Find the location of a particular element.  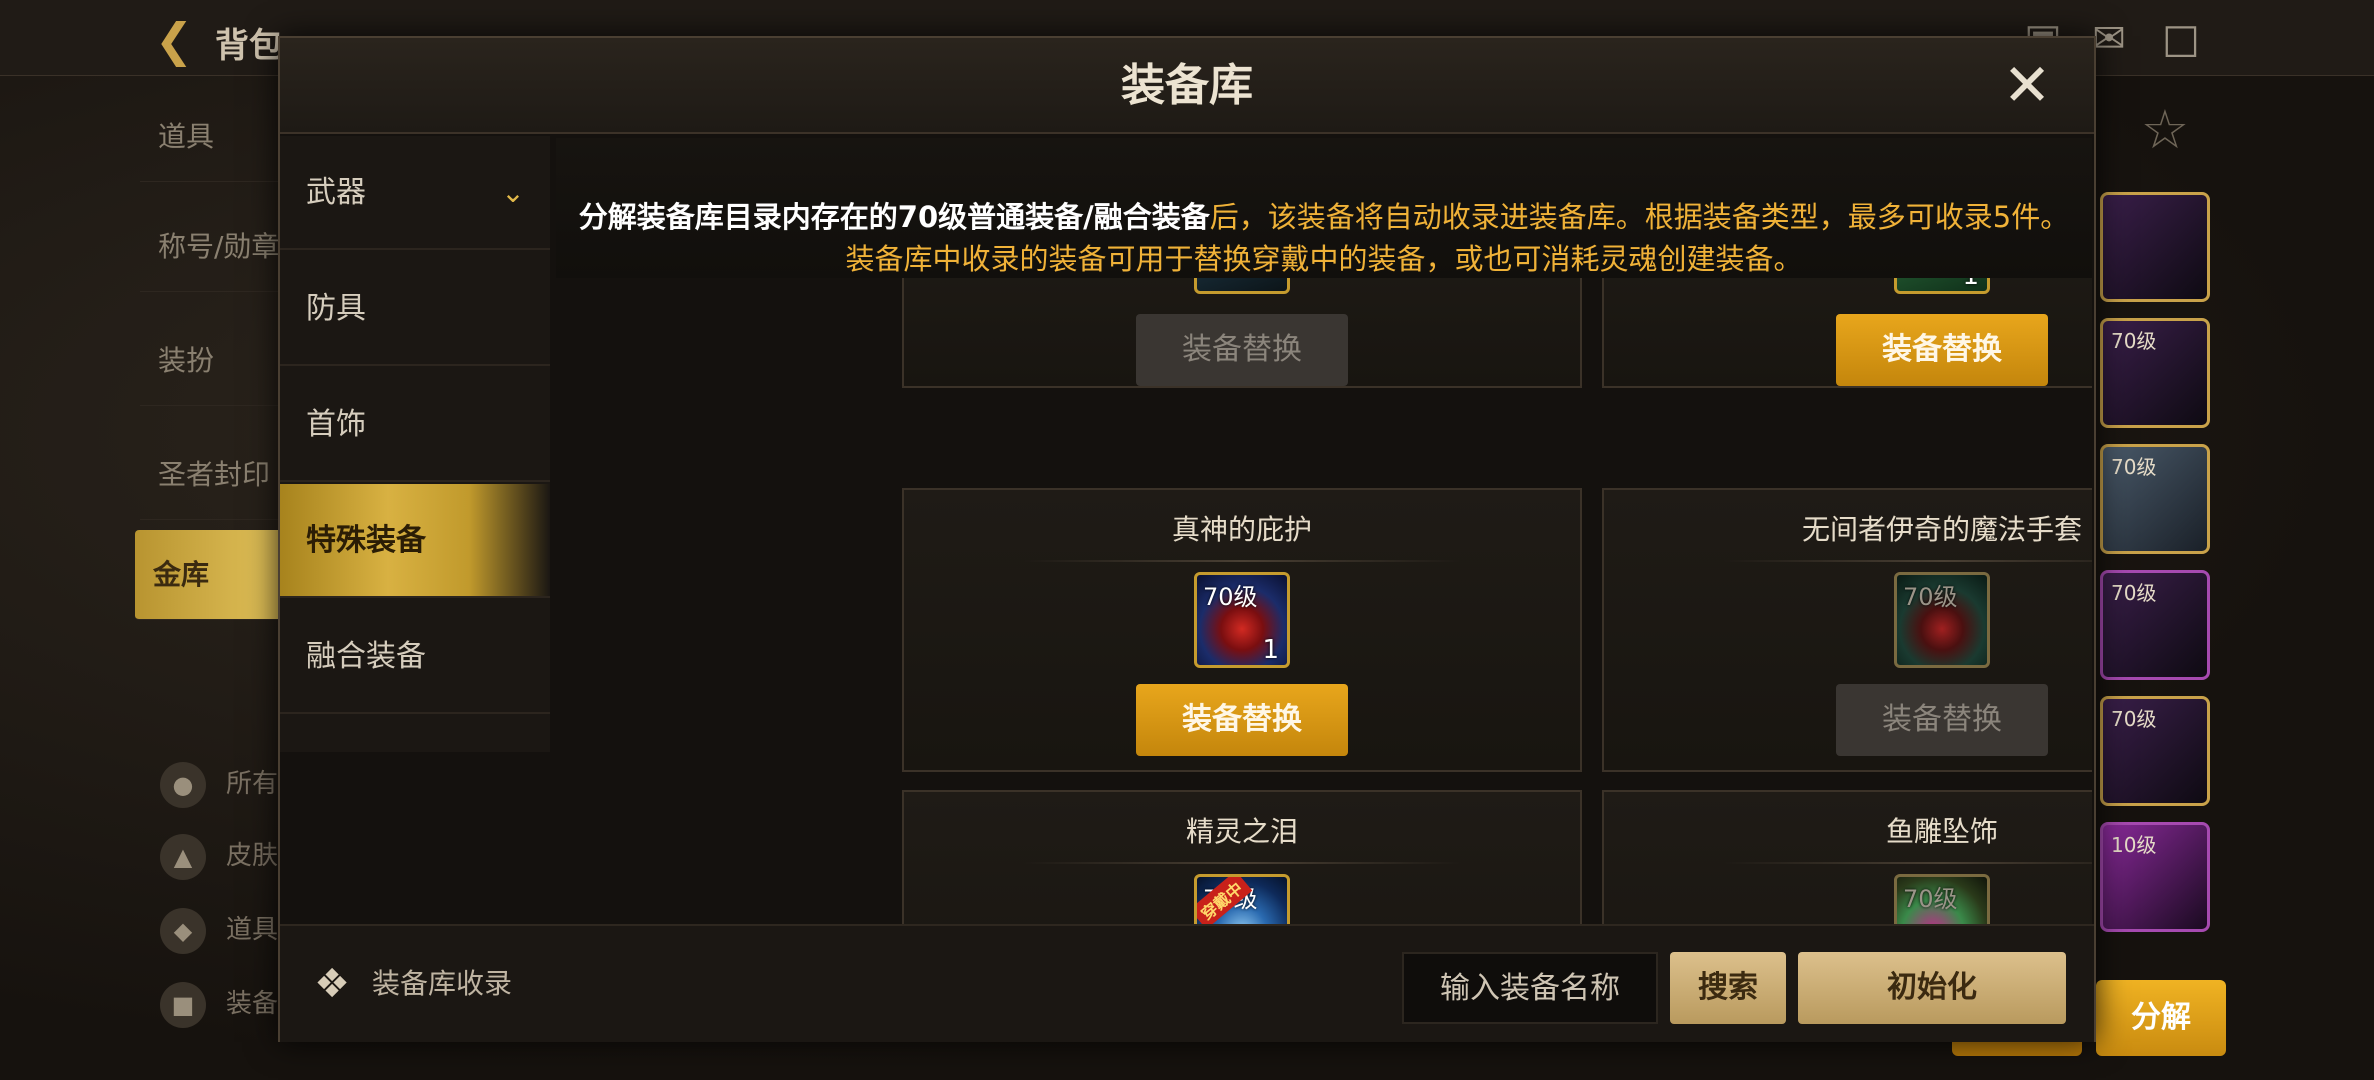

bg-menu-item: 道具 is located at coordinates (212, 137).